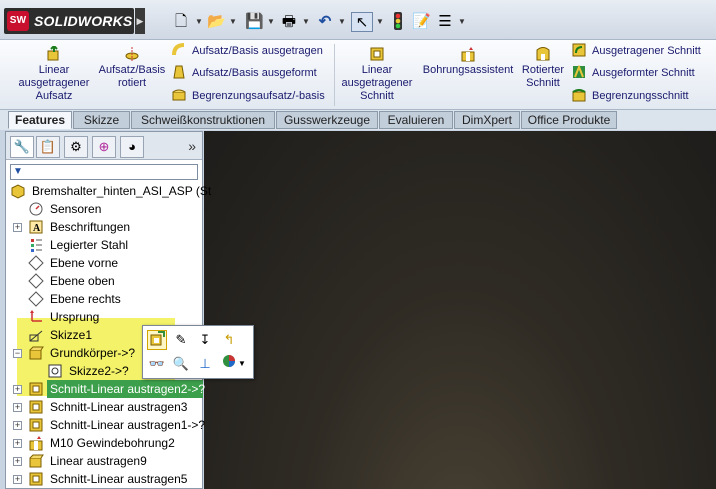 The height and width of the screenshot is (489, 716). What do you see at coordinates (81, 353) in the screenshot?
I see `tree-item-grundkoerper: Grundkörper->?` at bounding box center [81, 353].